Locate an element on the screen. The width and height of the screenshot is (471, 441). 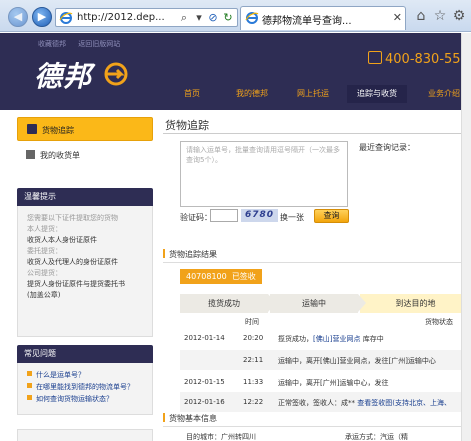
row-status: 揽货成功，[佛山]营业网点 库存中 is located at coordinates (331, 339).